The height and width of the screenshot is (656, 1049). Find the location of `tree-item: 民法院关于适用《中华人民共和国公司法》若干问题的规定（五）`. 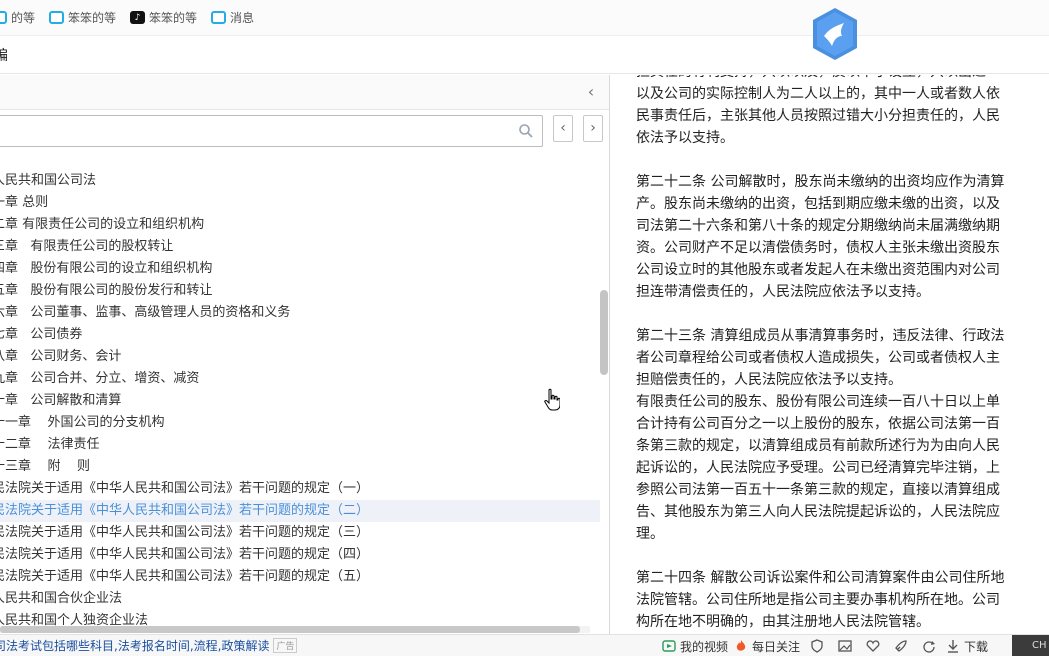

tree-item: 民法院关于适用《中华人民共和国公司法》若干问题的规定（五） is located at coordinates (300, 577).